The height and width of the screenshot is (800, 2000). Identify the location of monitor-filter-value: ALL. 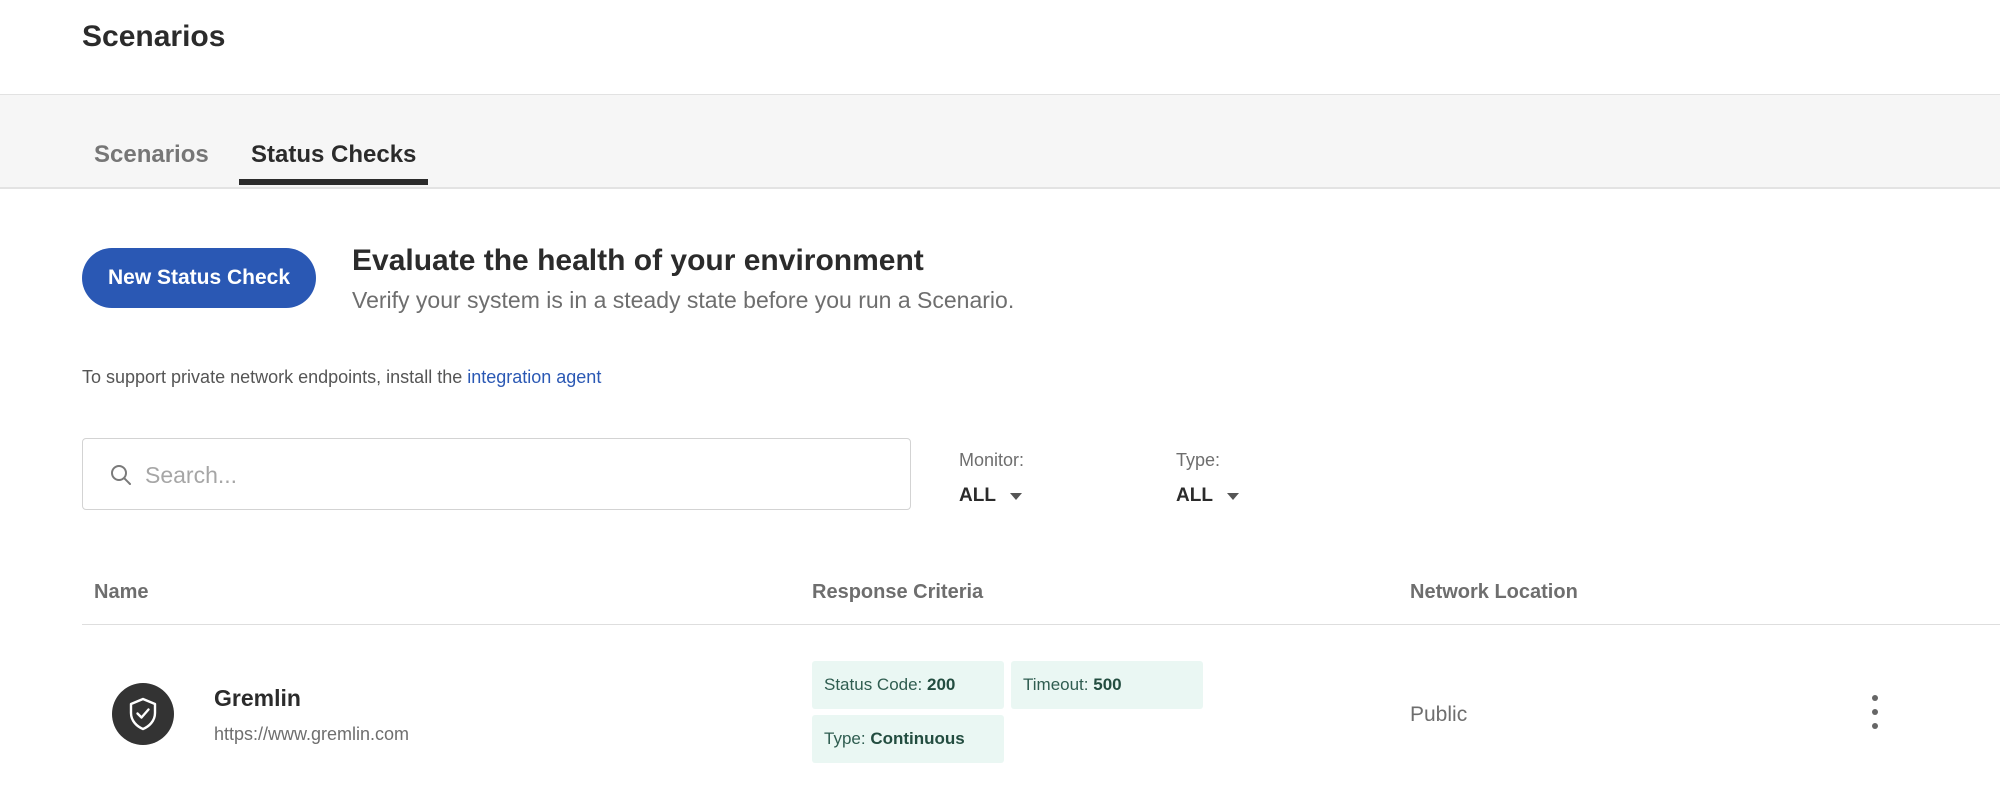
(977, 495).